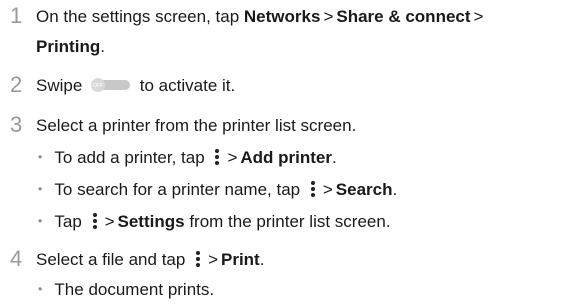  What do you see at coordinates (126, 289) in the screenshot?
I see `list-item: • The document prints.` at bounding box center [126, 289].